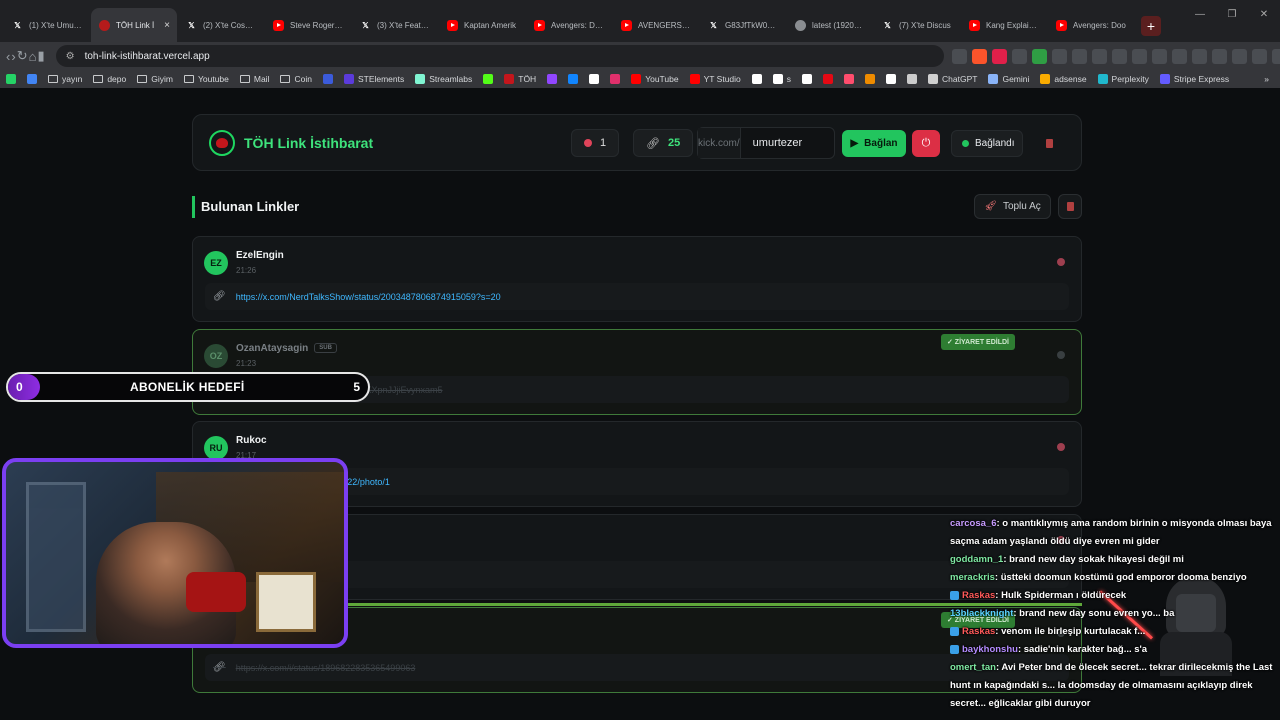 The width and height of the screenshot is (1280, 720). What do you see at coordinates (952, 79) in the screenshot?
I see `bookmark-item: ChatGPT` at bounding box center [952, 79].